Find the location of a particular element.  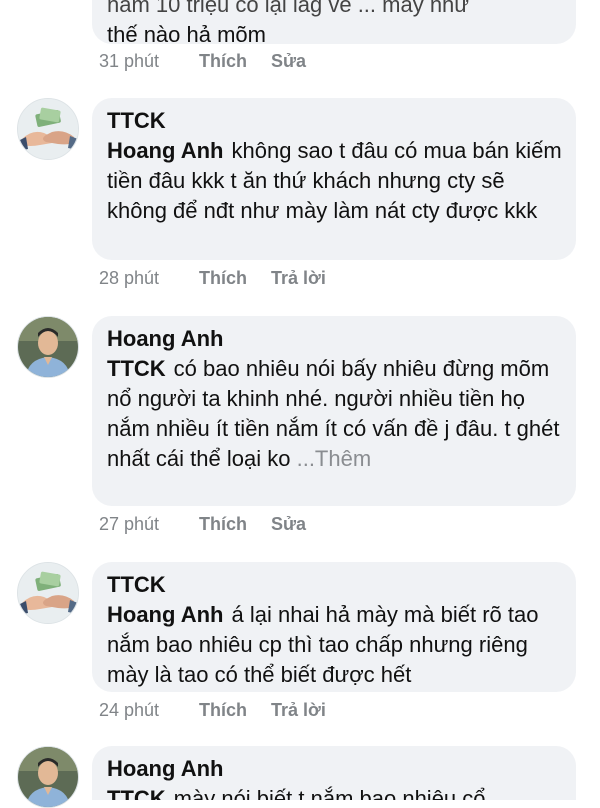

comment-time: 28 phút is located at coordinates (129, 278).